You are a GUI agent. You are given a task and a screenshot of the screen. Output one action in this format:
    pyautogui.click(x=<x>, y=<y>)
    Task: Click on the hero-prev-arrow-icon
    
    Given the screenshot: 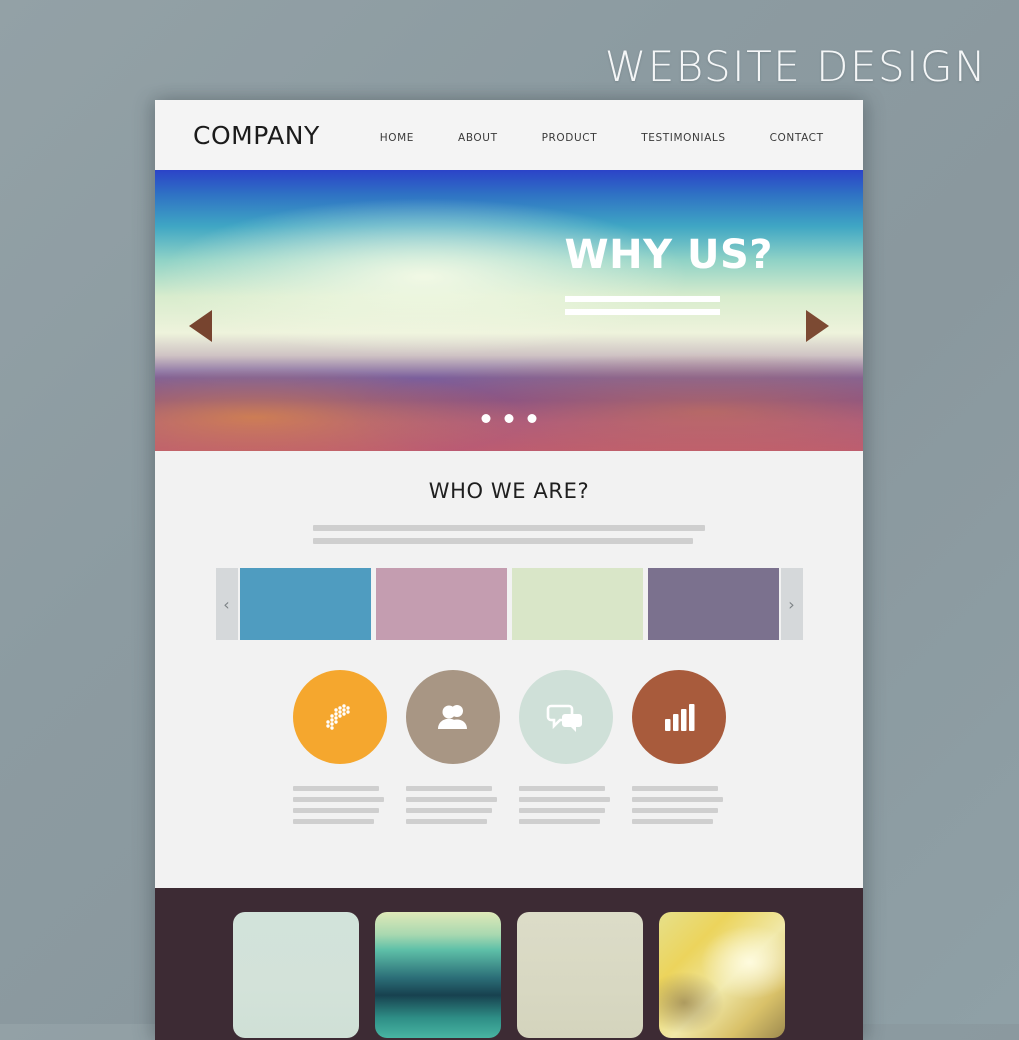 What is the action you would take?
    pyautogui.click(x=200, y=326)
    